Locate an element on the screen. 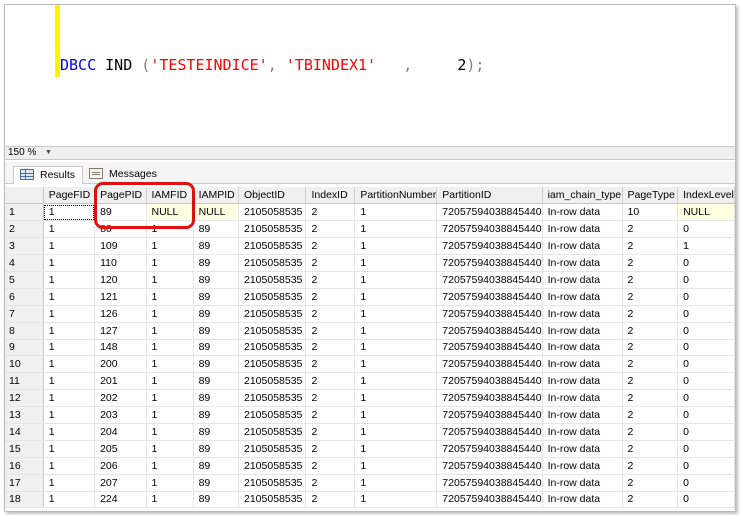 The width and height of the screenshot is (740, 515). row-number: 14 is located at coordinates (24, 432).